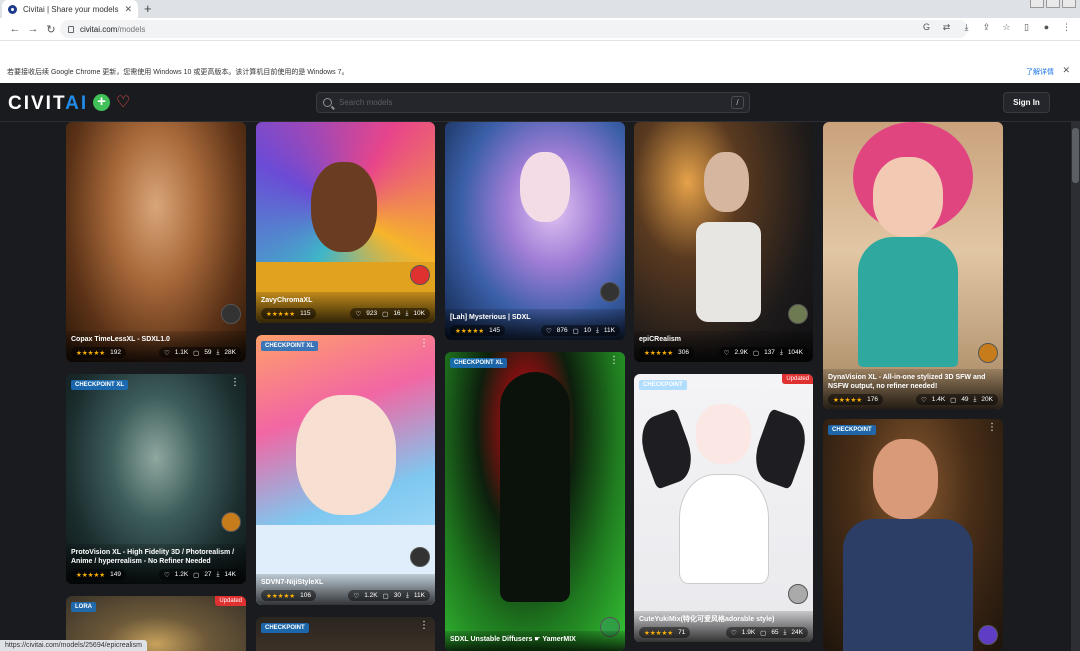 The image size is (1080, 651). I want to click on learn-more-link: 了解详情, so click(1040, 72).